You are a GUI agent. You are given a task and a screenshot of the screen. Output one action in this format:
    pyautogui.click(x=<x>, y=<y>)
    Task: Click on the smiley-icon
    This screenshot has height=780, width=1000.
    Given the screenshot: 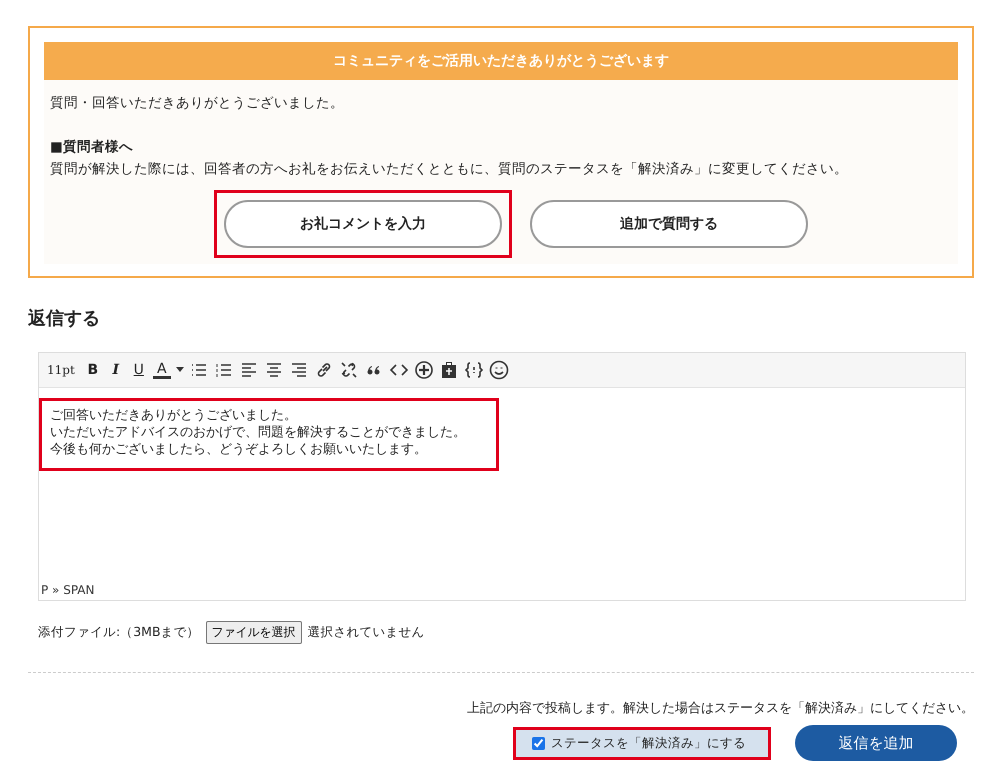 What is the action you would take?
    pyautogui.click(x=498, y=370)
    